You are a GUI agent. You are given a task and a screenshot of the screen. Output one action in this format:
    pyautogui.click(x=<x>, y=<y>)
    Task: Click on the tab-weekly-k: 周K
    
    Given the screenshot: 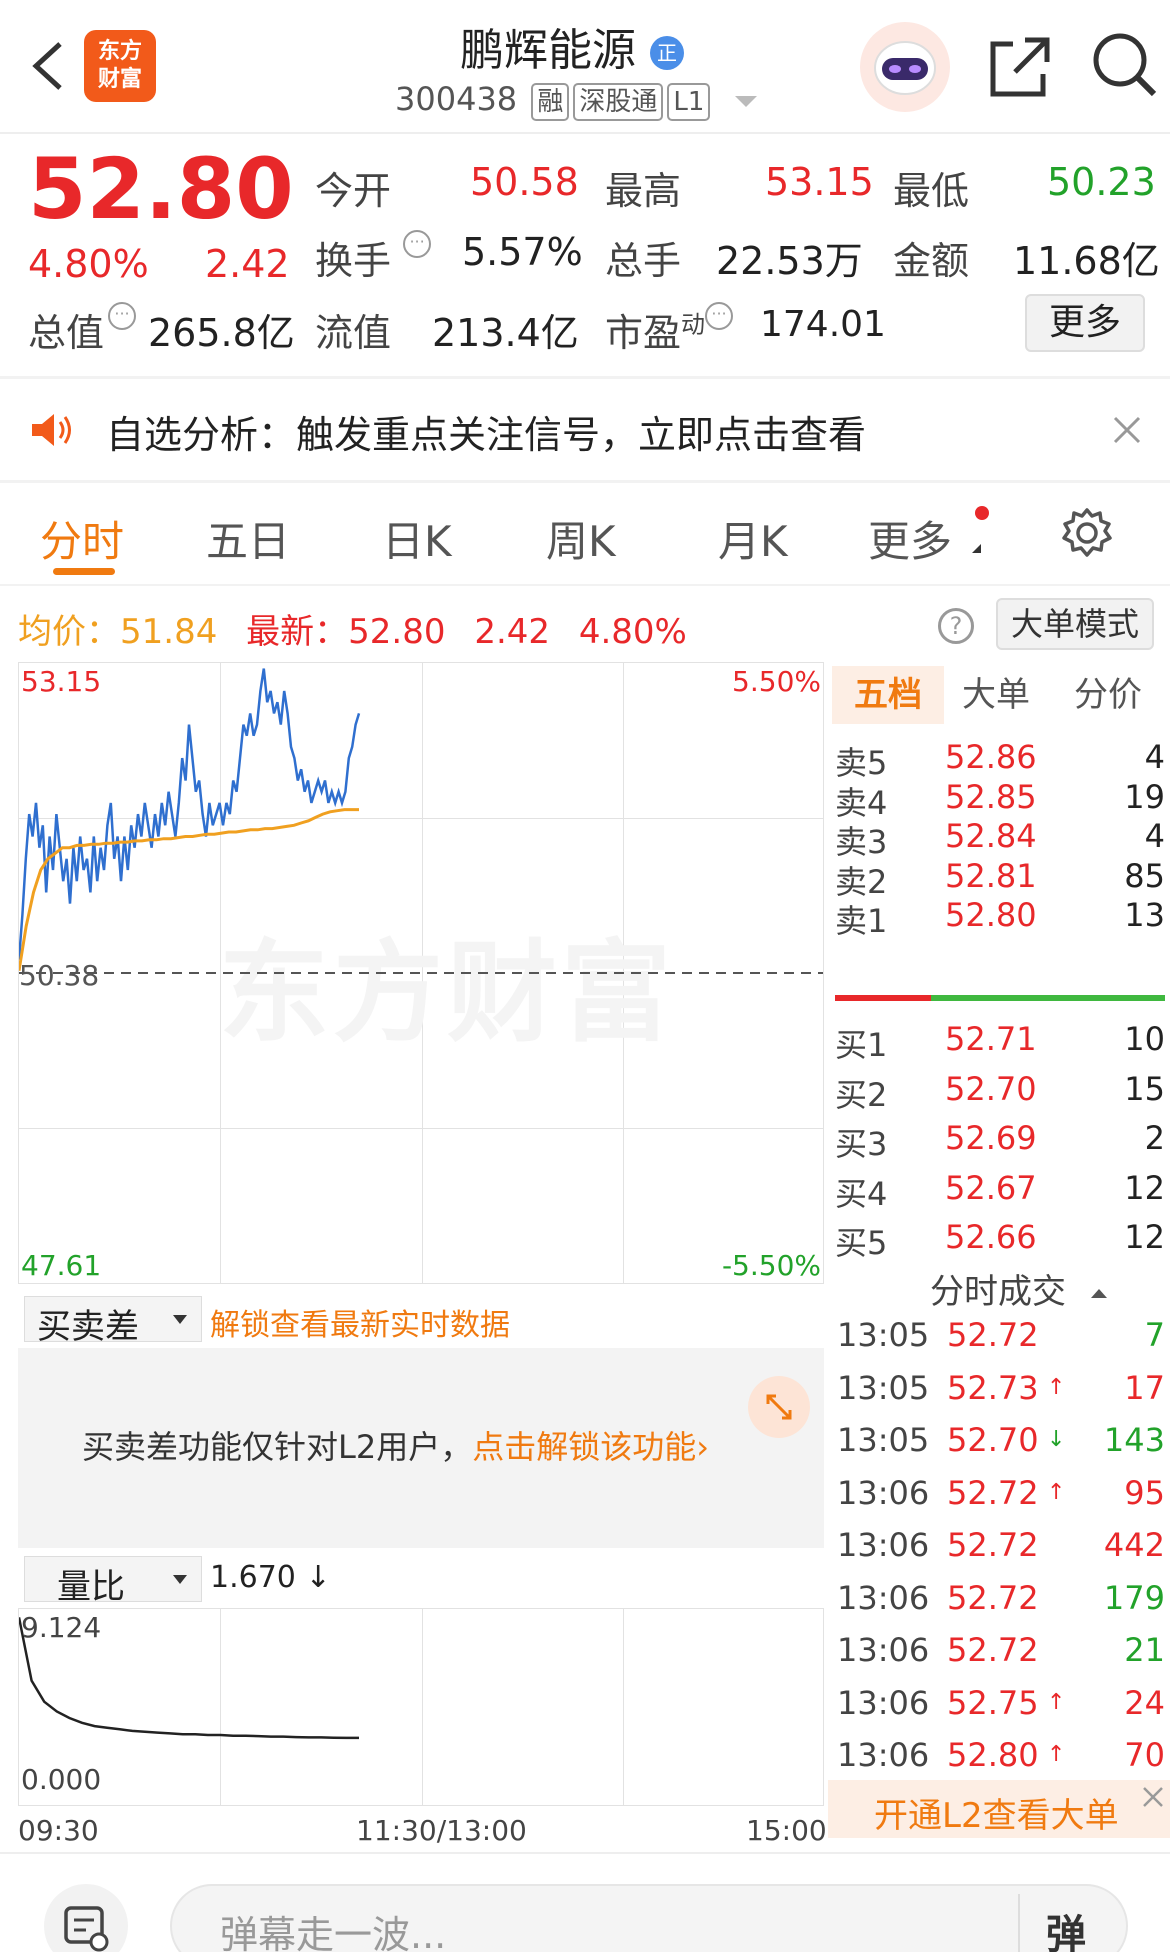 What is the action you would take?
    pyautogui.click(x=581, y=538)
    